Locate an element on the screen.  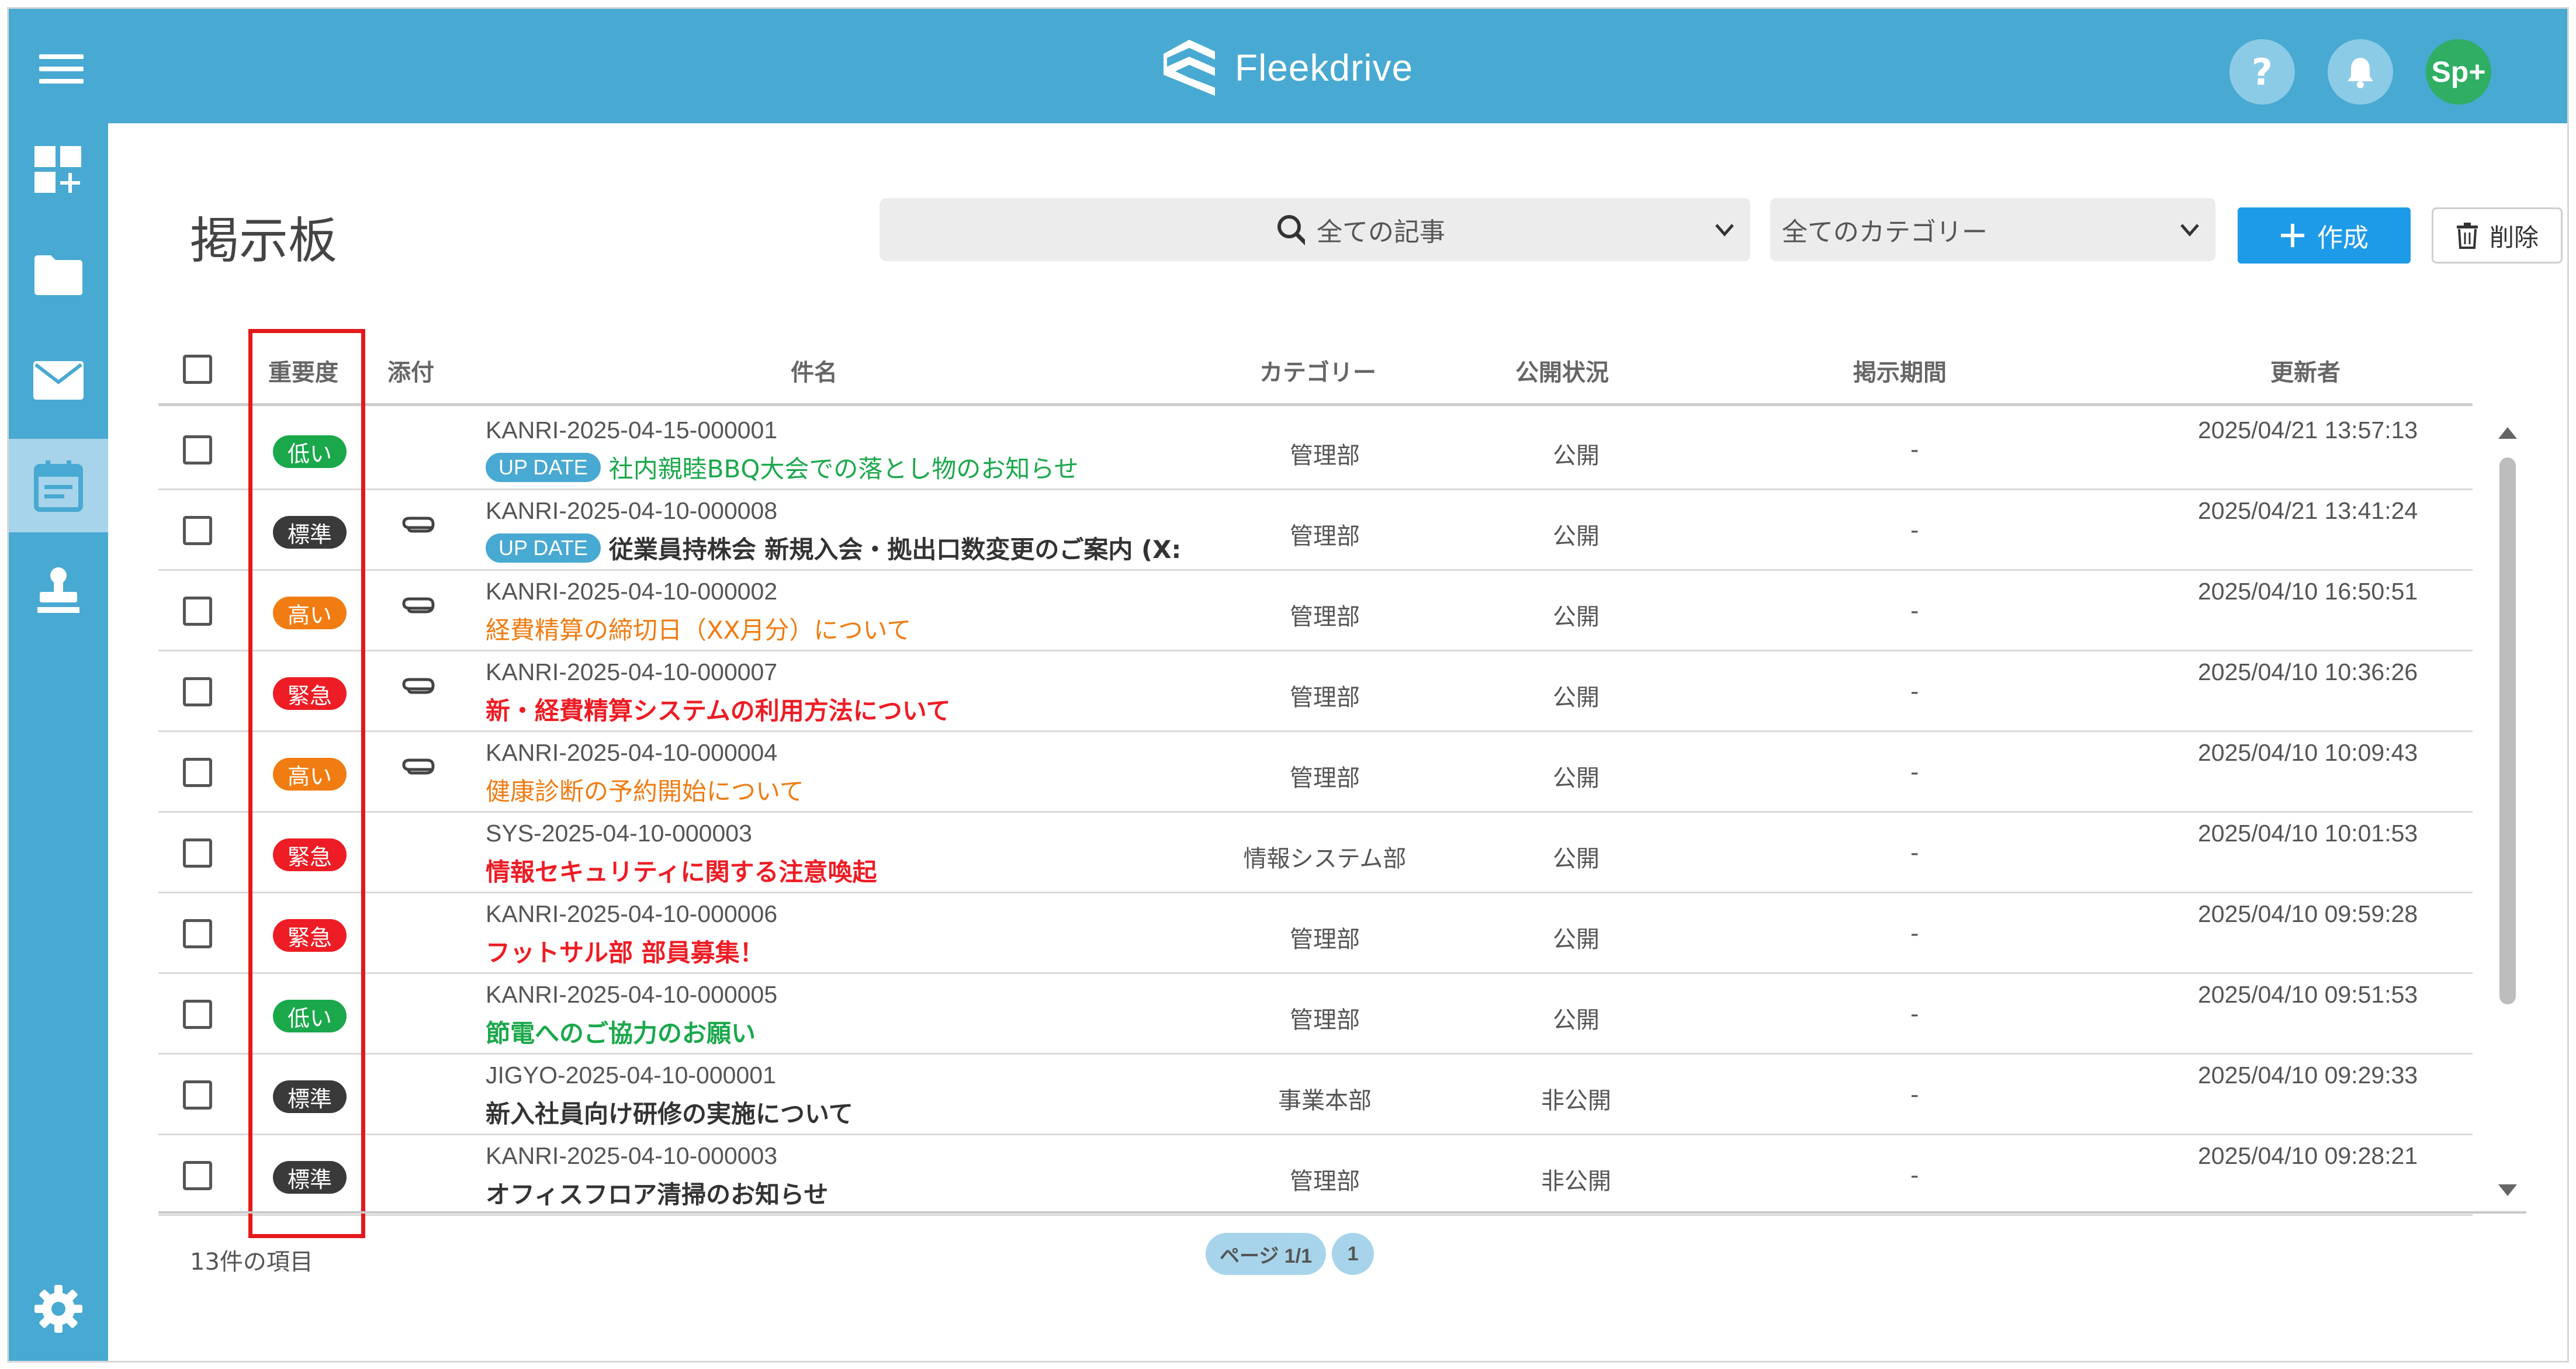
header-period: 掲示期間 is located at coordinates (1900, 370).